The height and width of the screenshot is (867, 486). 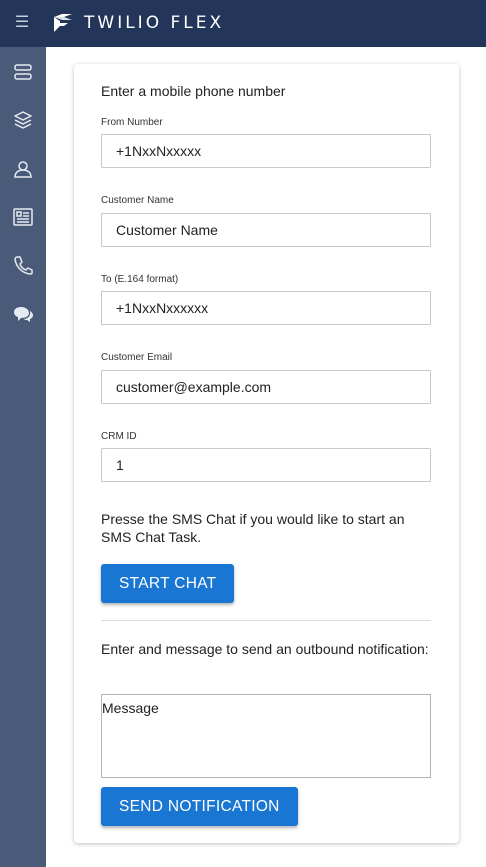 I want to click on crm-id-input, so click(x=266, y=465).